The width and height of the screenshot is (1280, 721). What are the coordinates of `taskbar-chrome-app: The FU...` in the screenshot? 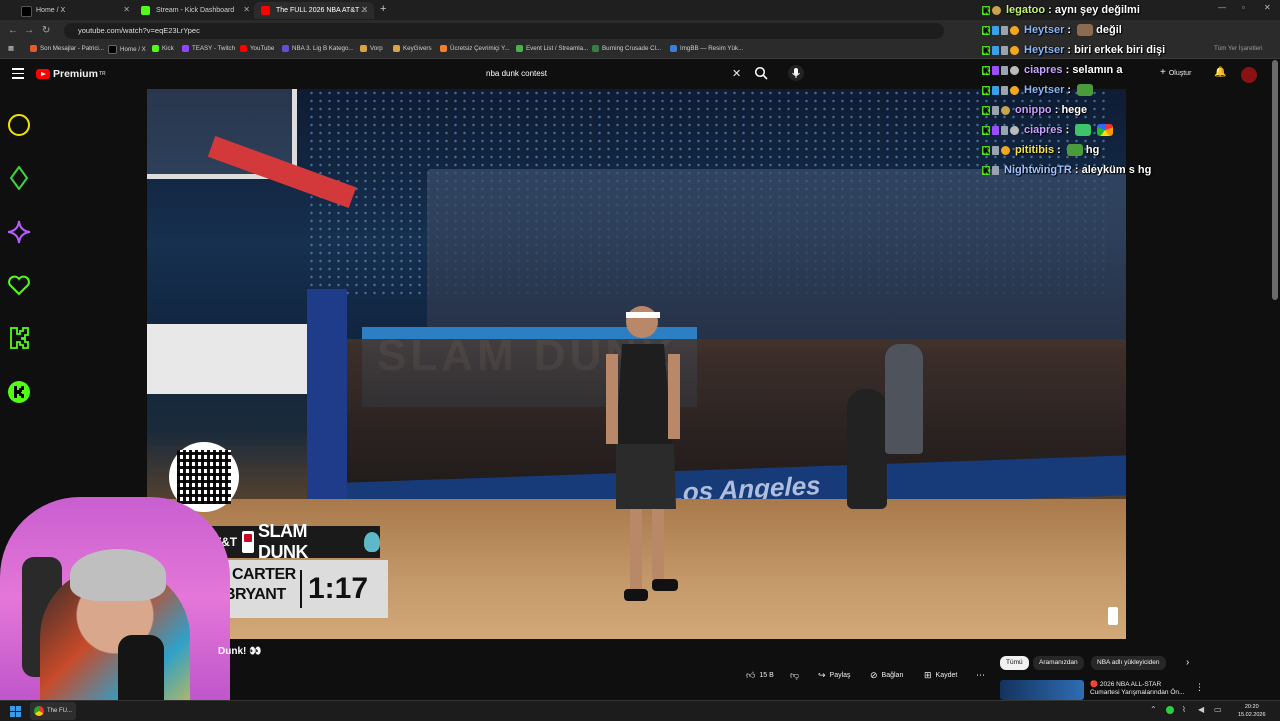 It's located at (53, 711).